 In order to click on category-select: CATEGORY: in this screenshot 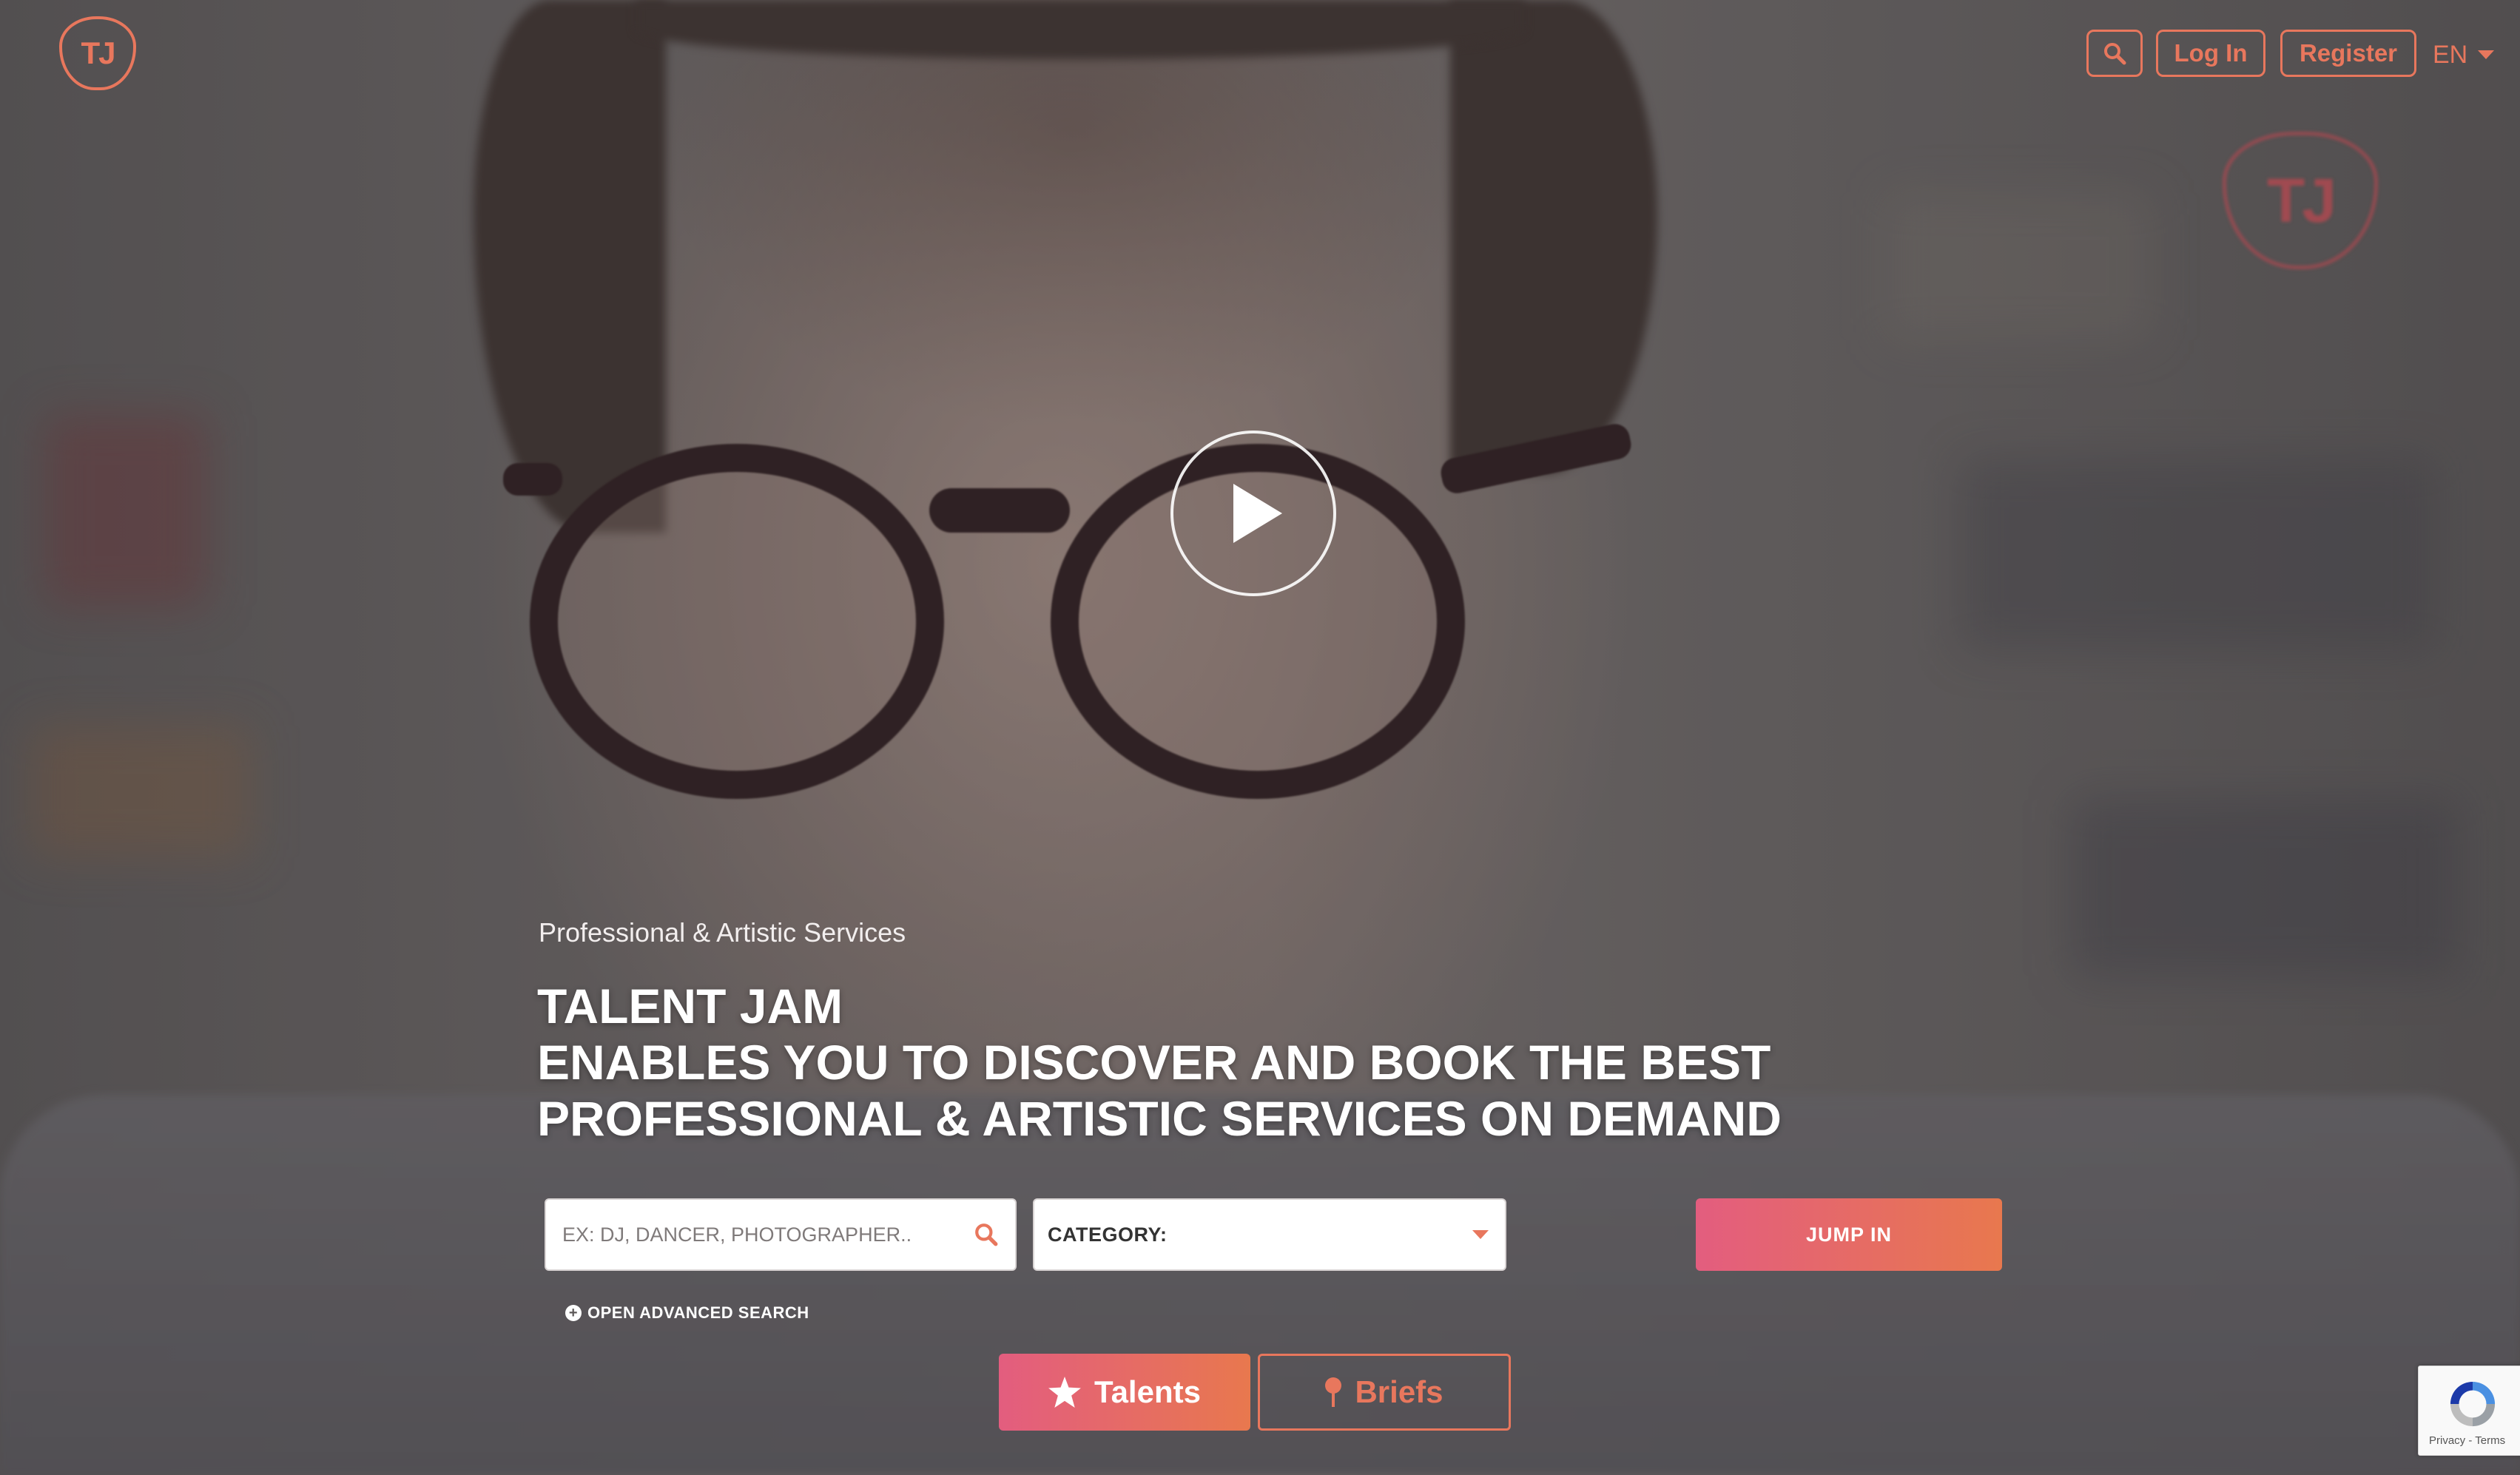, I will do `click(1269, 1234)`.